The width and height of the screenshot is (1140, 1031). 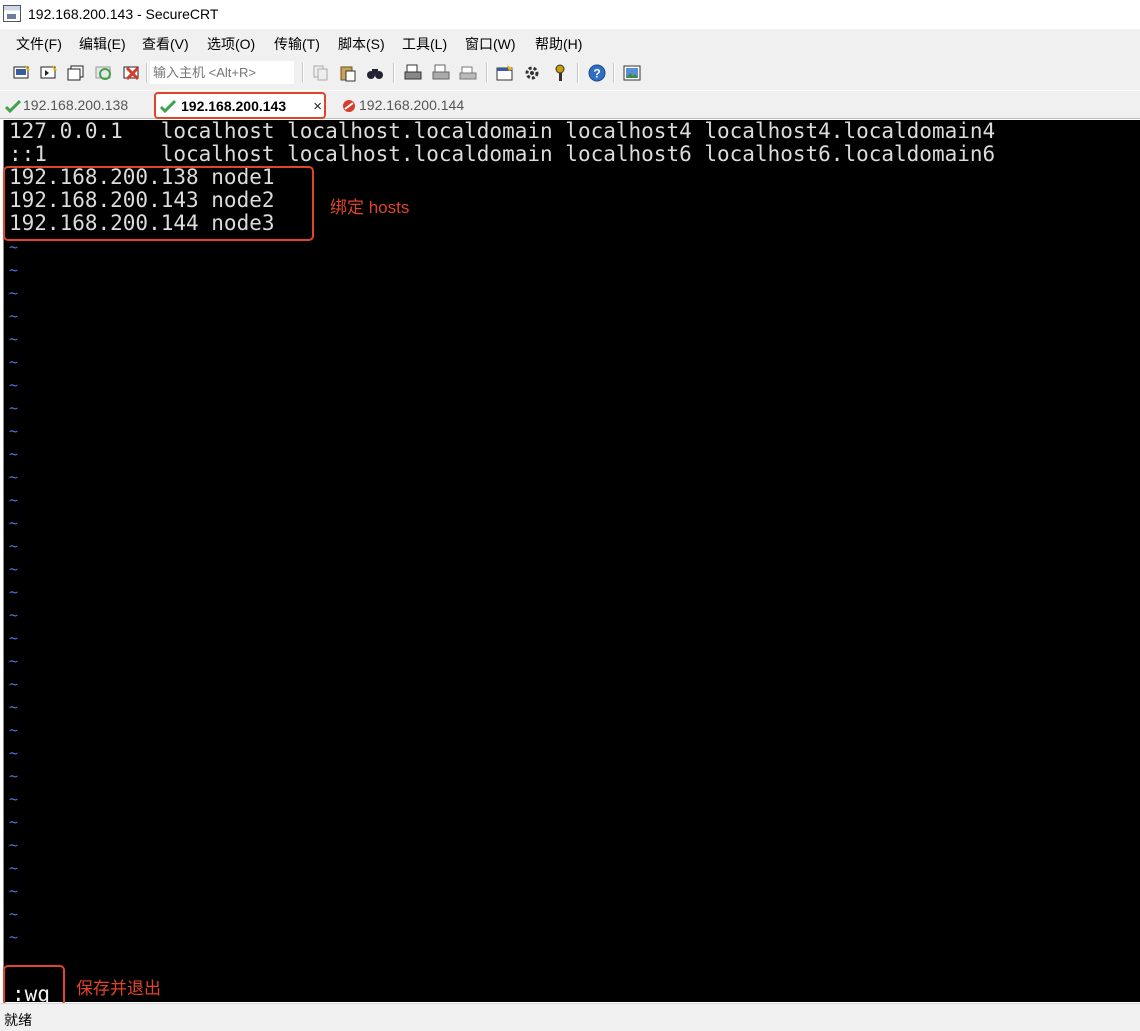 I want to click on help-icon: ?, so click(x=597, y=73).